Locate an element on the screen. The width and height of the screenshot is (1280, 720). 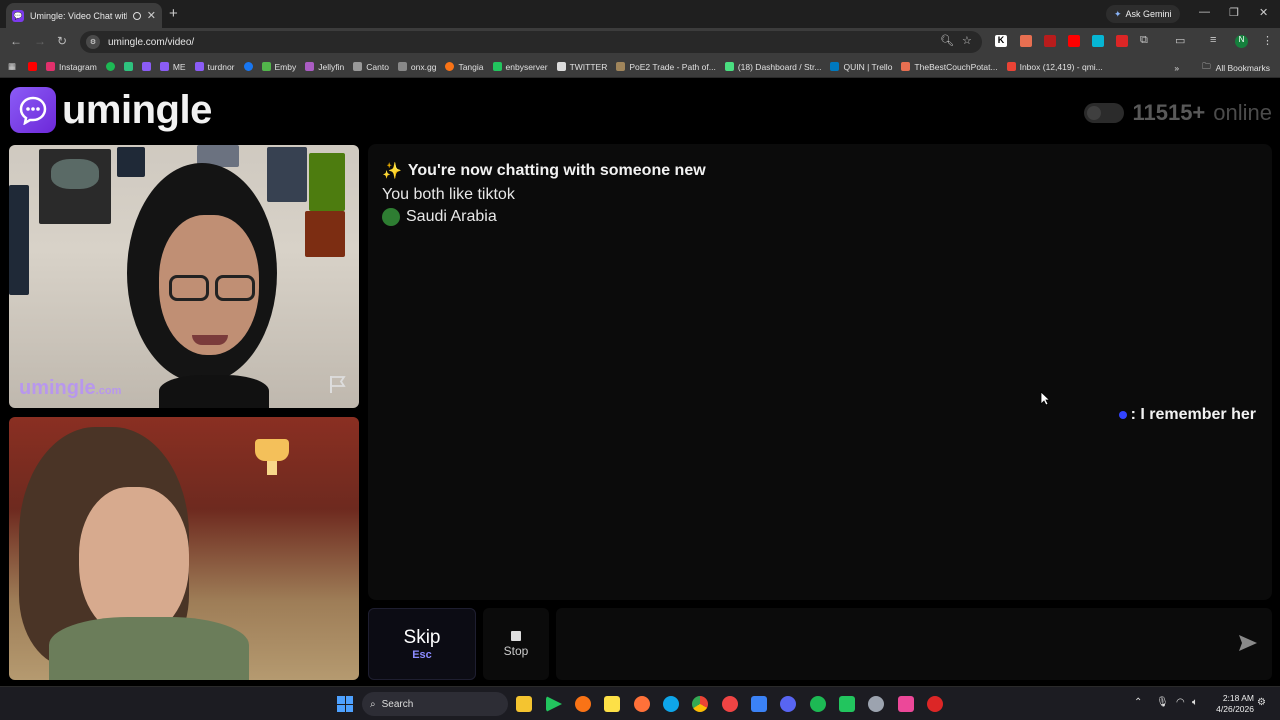
bookmark-item: onx.gg is located at coordinates (416, 67).